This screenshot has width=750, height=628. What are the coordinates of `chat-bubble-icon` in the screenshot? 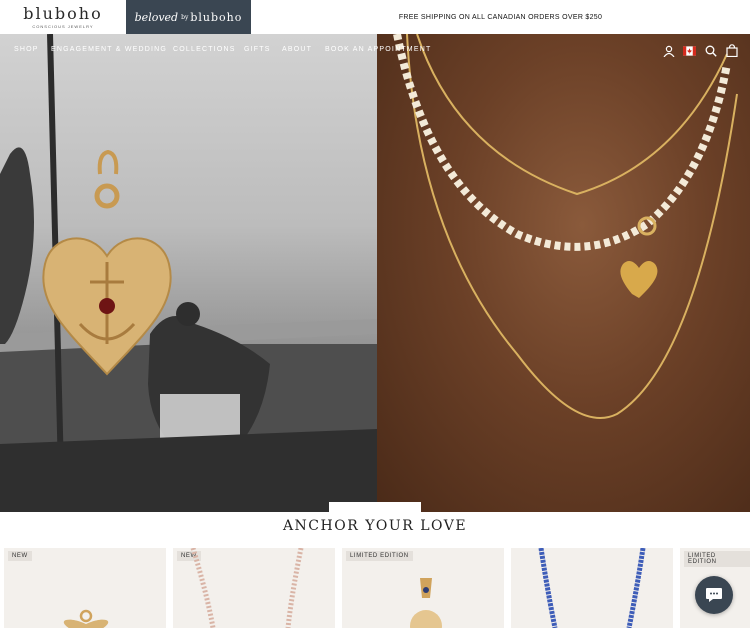 It's located at (714, 595).